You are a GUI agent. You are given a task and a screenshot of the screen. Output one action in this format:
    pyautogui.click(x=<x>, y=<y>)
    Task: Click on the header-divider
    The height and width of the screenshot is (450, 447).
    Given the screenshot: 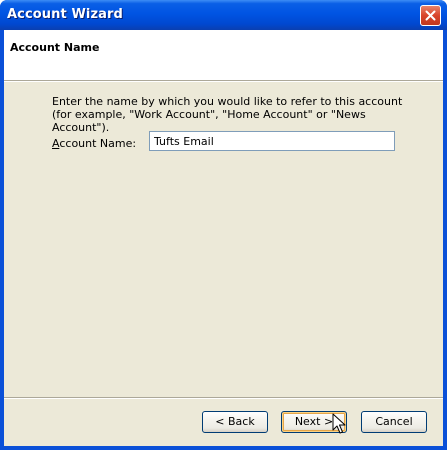 What is the action you would take?
    pyautogui.click(x=223, y=81)
    